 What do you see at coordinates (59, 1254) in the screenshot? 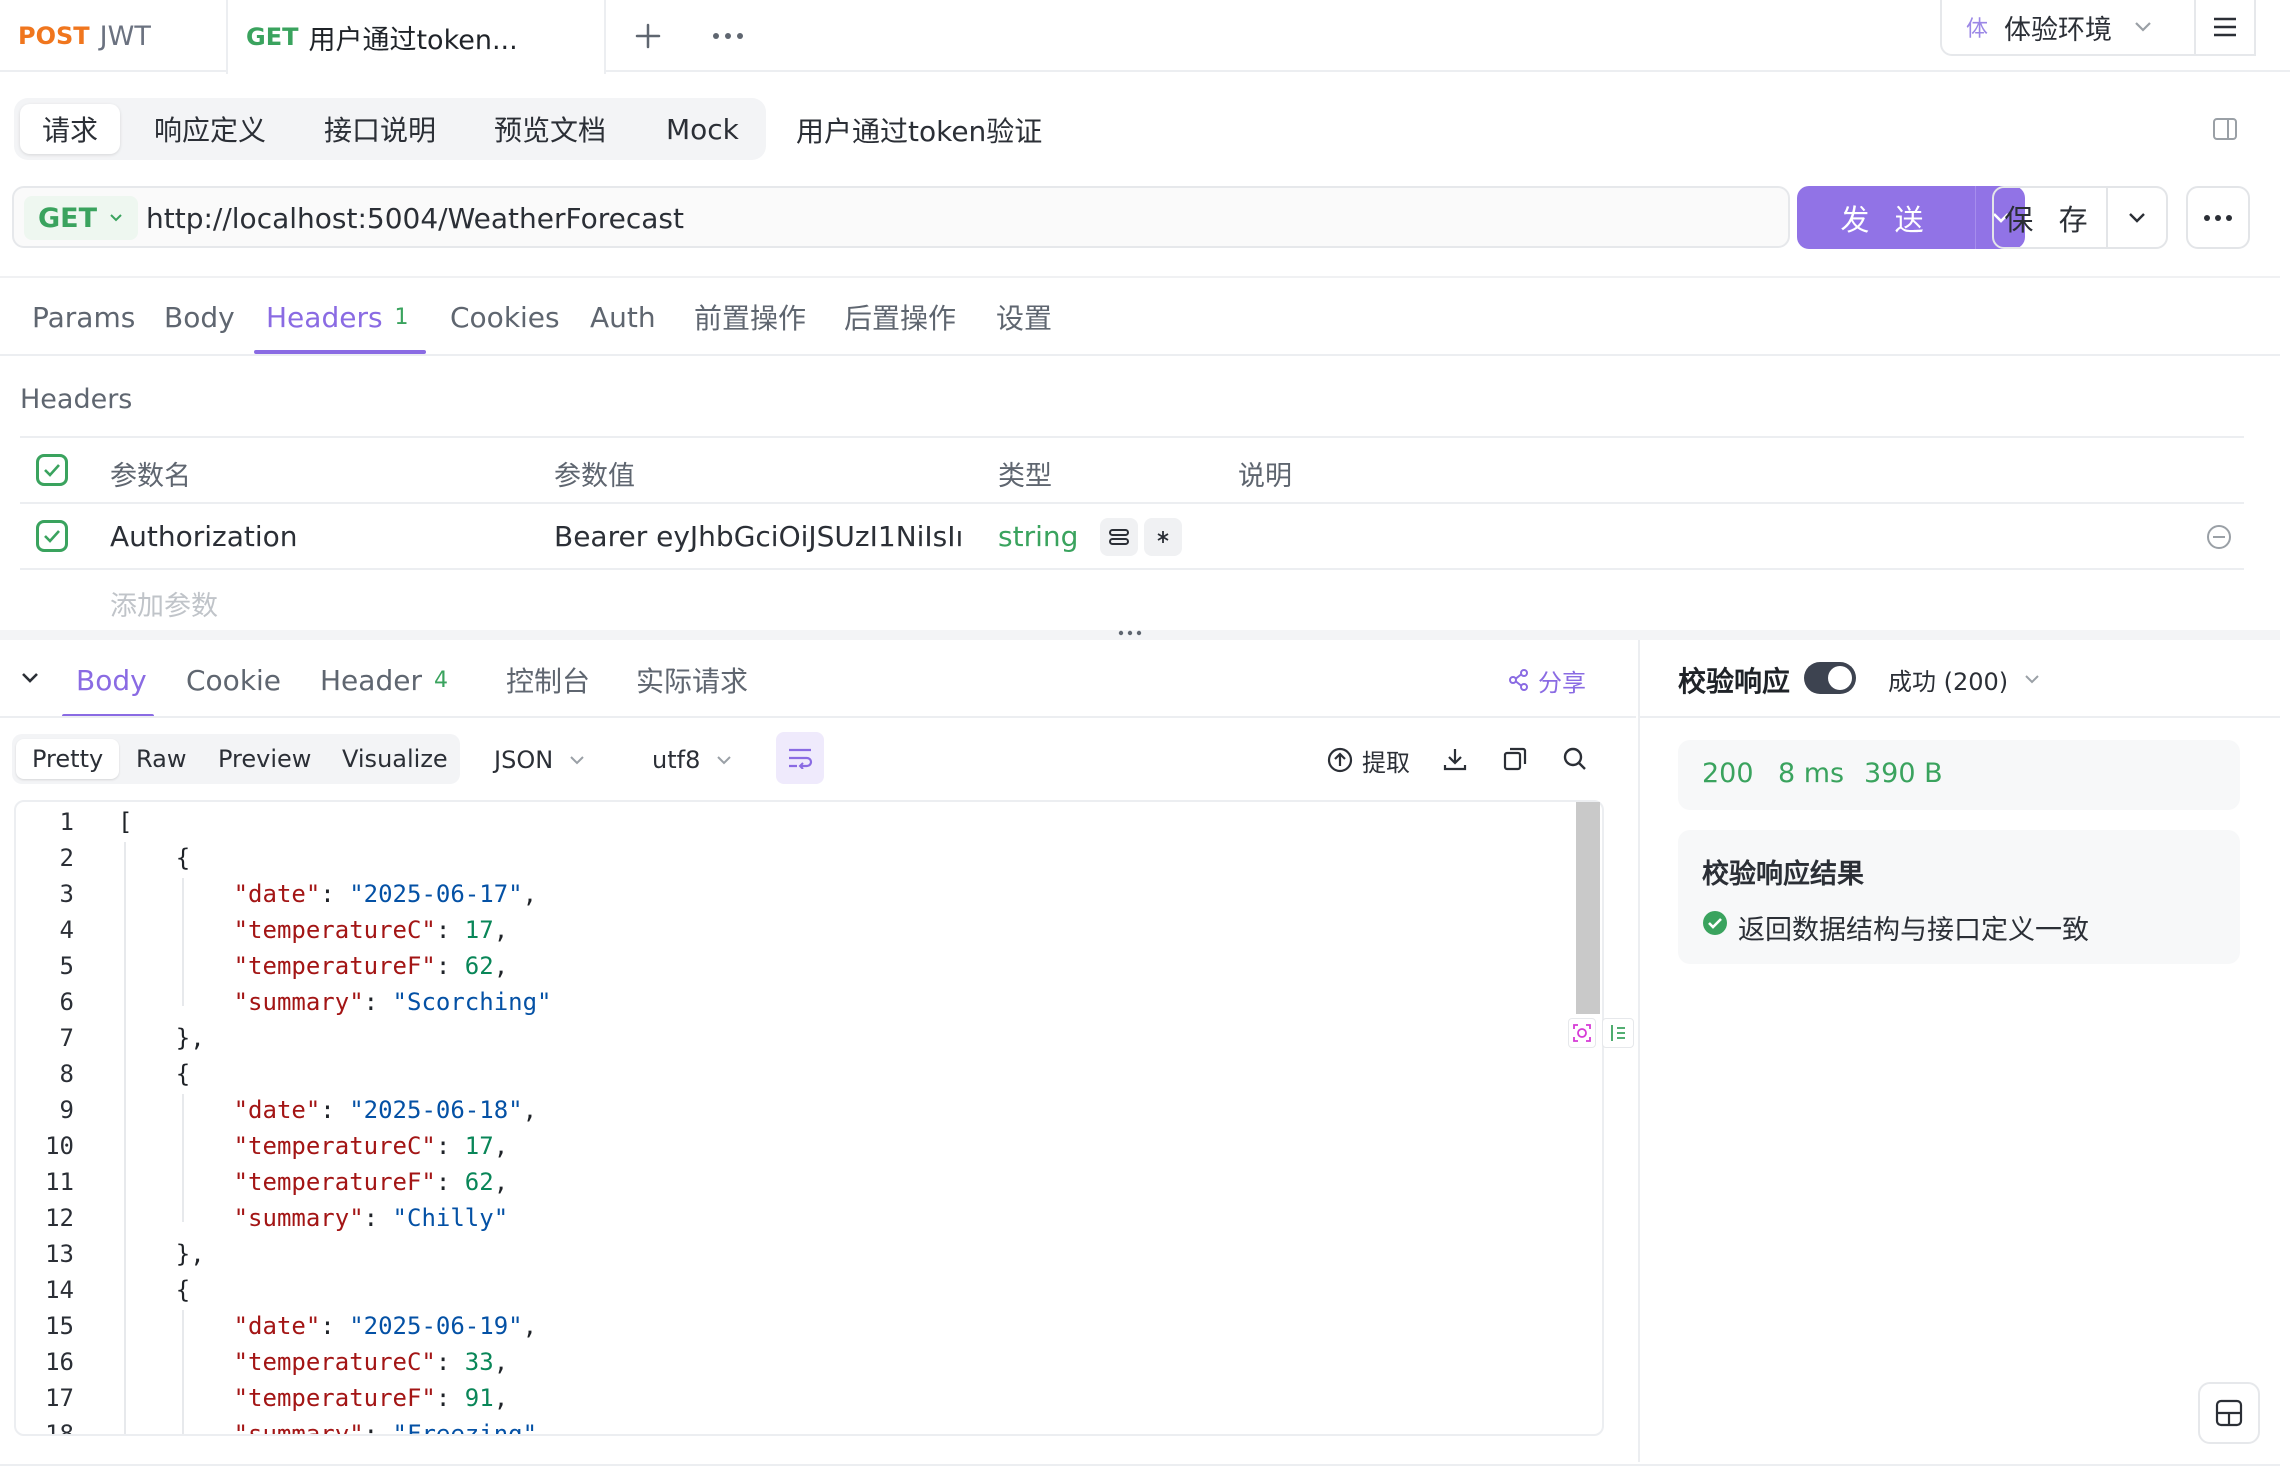
I see `line-number: 13` at bounding box center [59, 1254].